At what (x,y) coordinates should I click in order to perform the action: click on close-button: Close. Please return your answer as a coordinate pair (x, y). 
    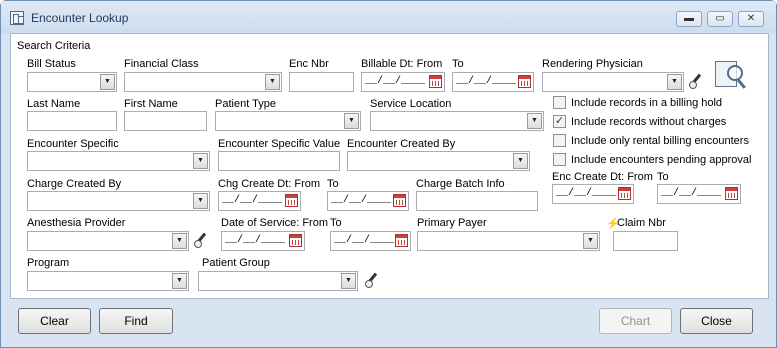
    Looking at the image, I should click on (716, 321).